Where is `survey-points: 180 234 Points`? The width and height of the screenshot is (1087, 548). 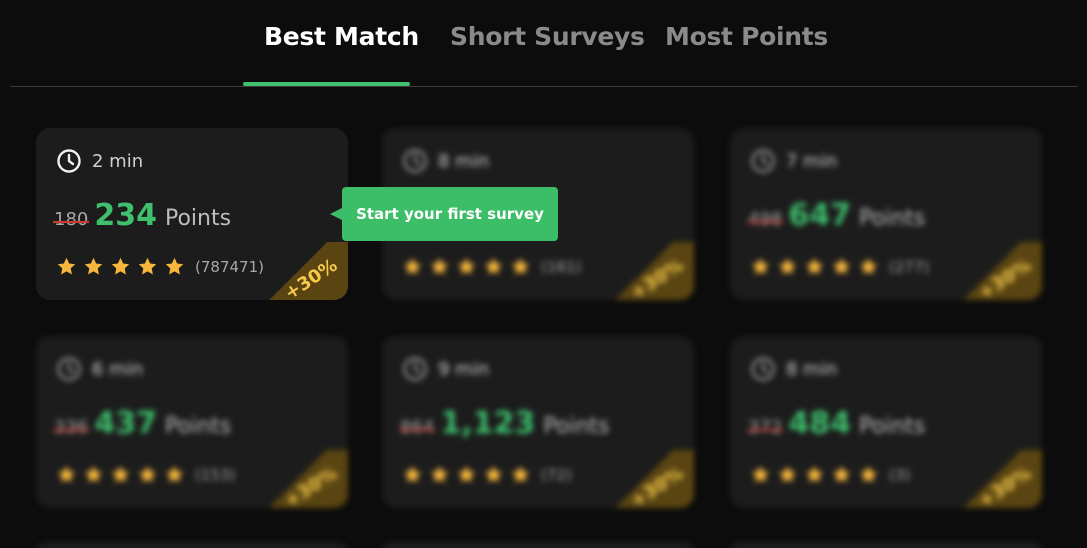 survey-points: 180 234 Points is located at coordinates (142, 215).